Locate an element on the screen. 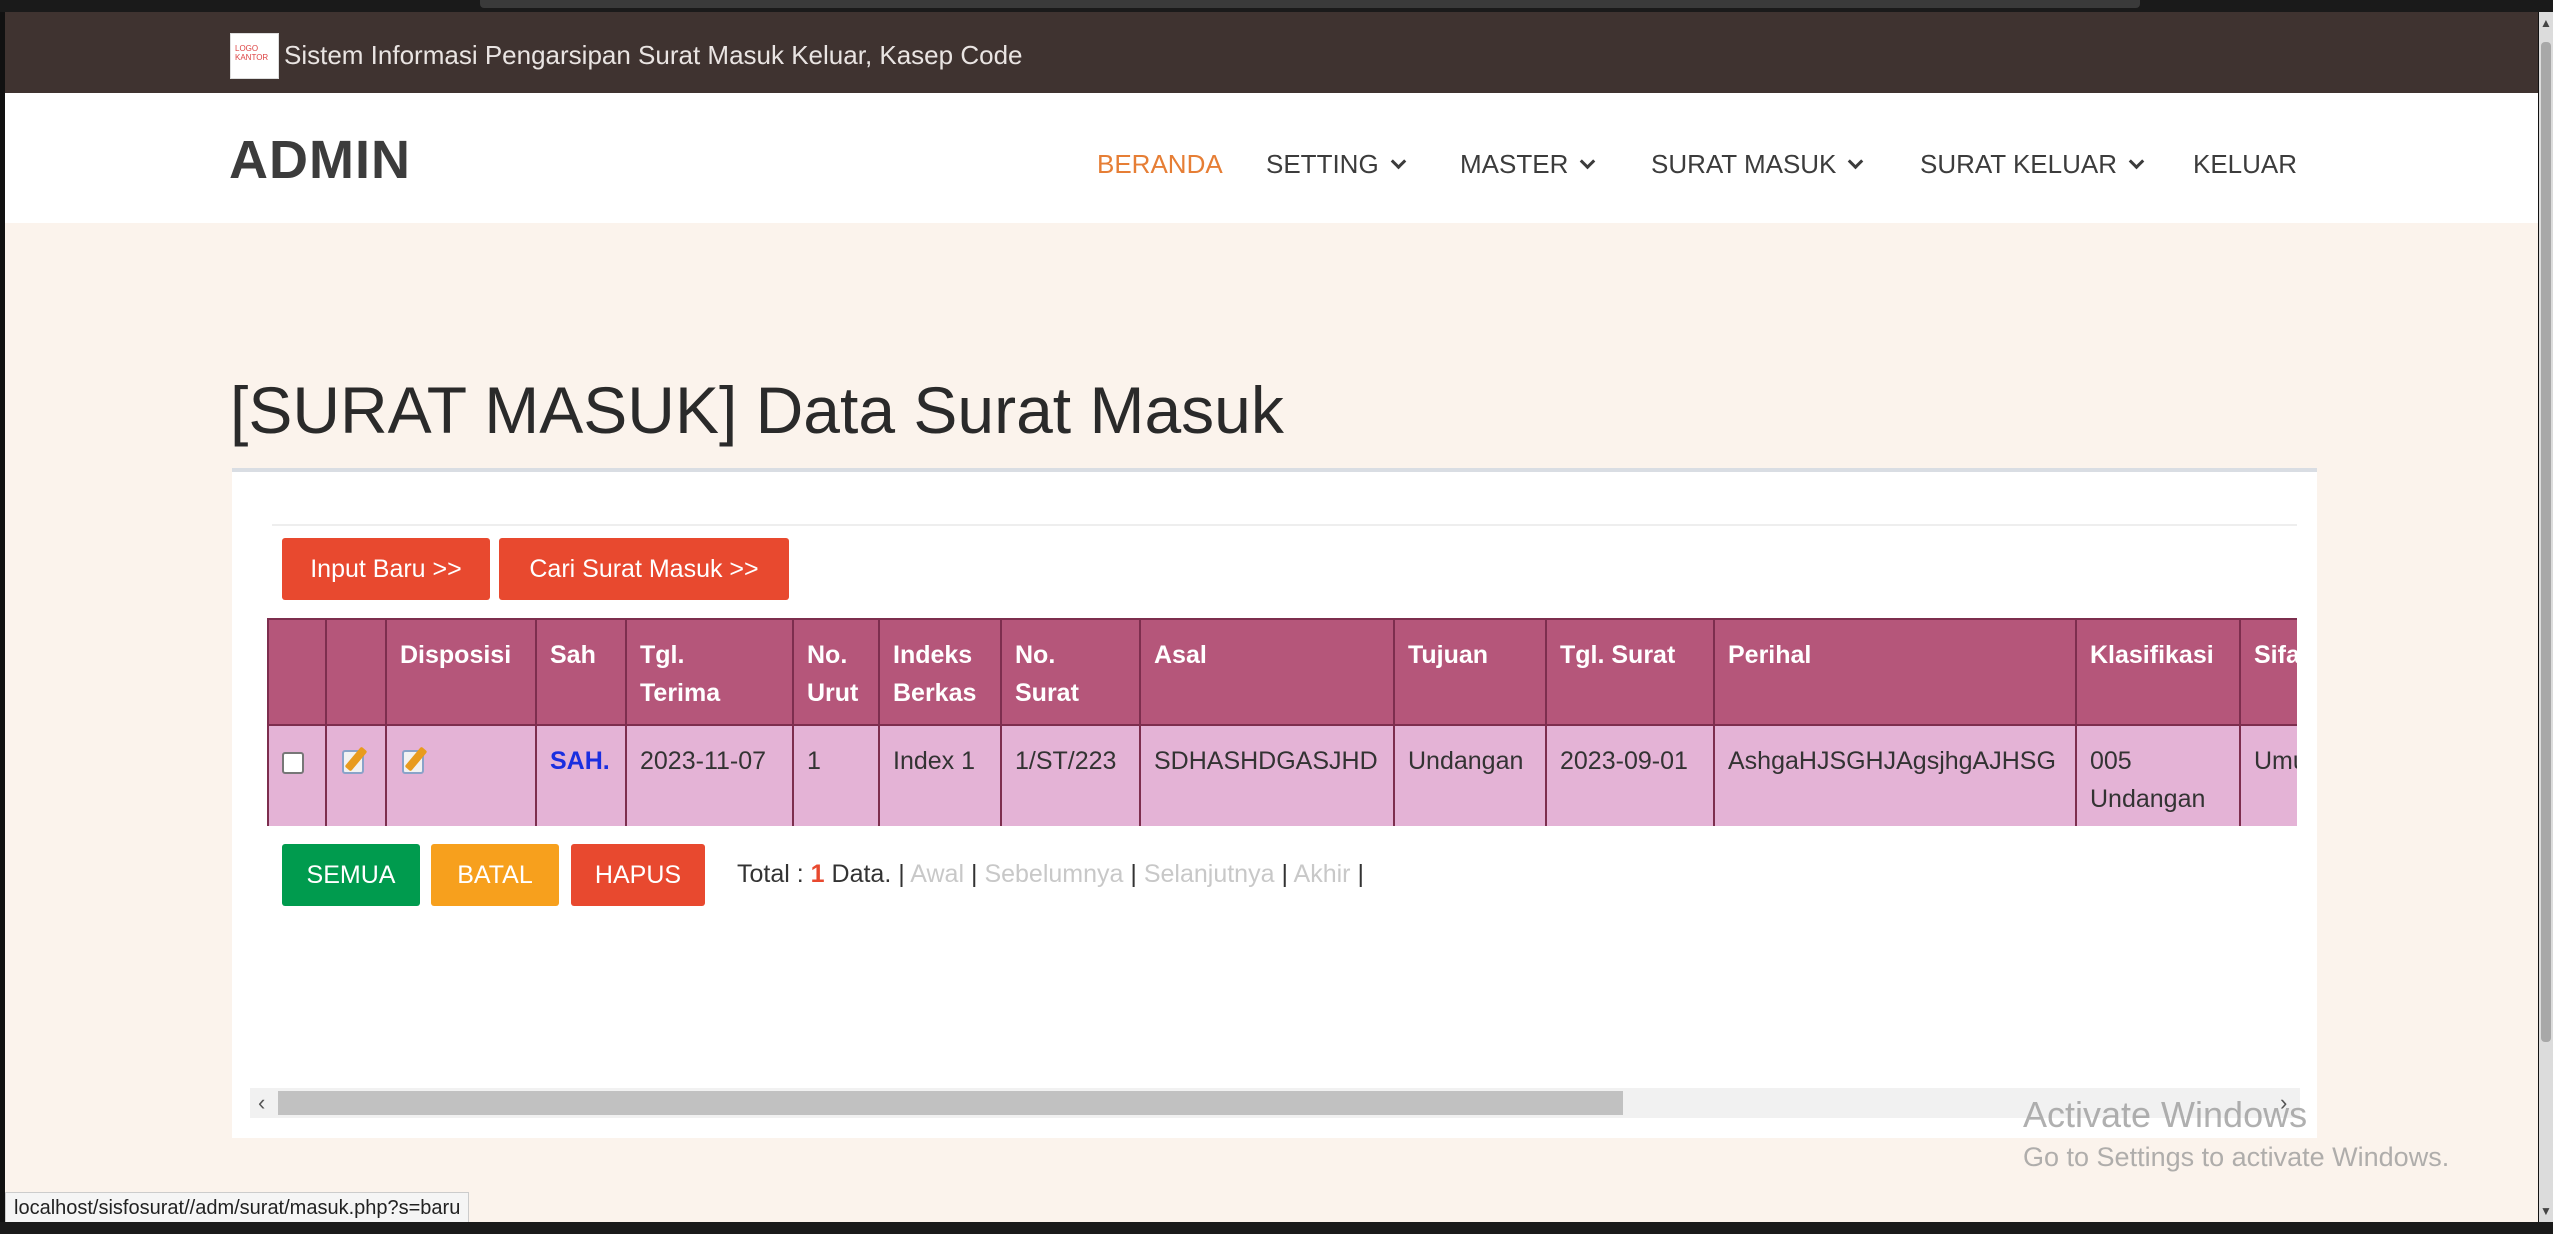 This screenshot has width=2553, height=1234. hapus-button: HAPUS is located at coordinates (638, 875).